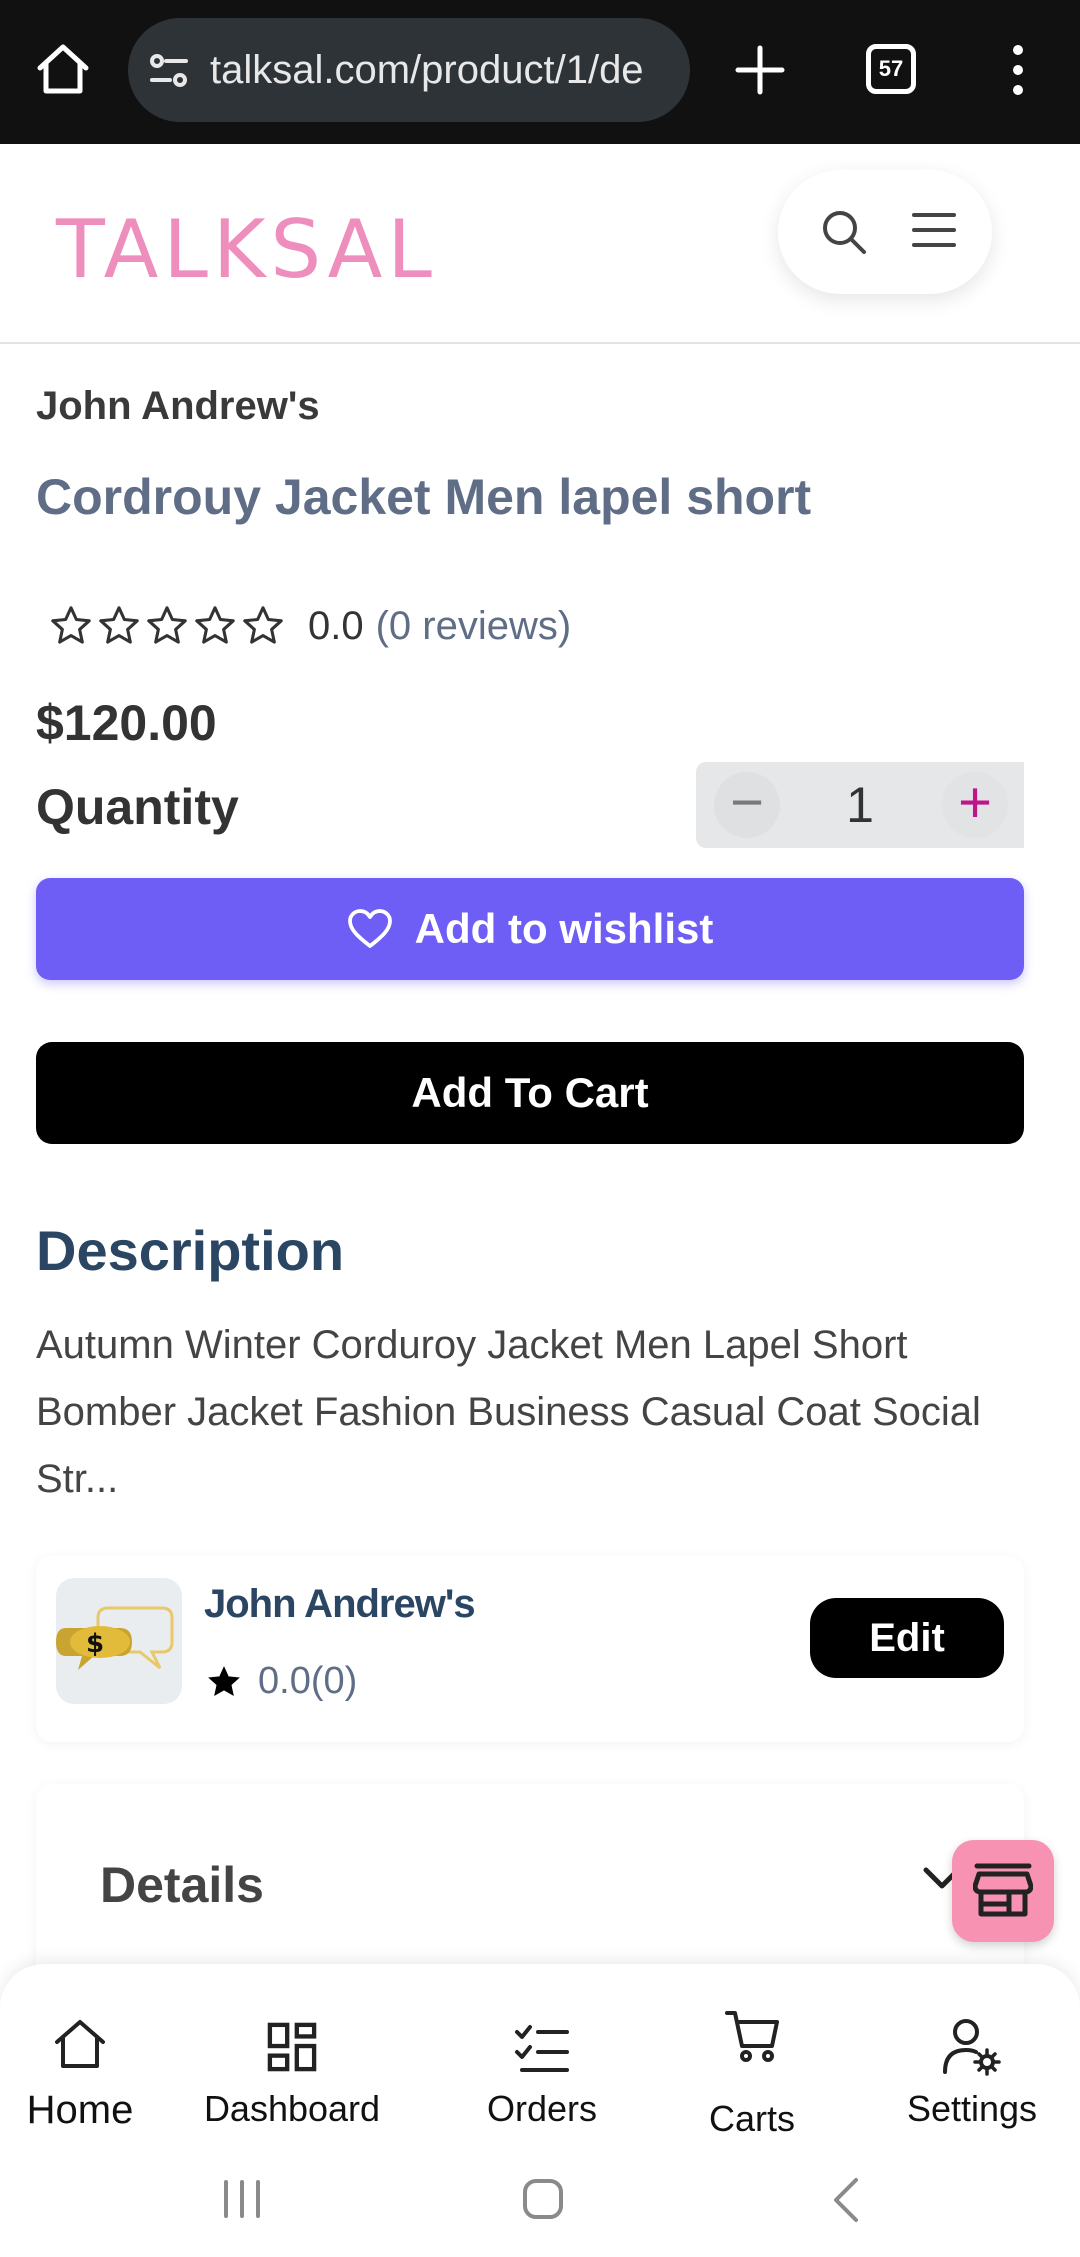 This screenshot has width=1080, height=2257. I want to click on bottom-navigation: Home Dashboard Orders Carts Settings, so click(540, 2056).